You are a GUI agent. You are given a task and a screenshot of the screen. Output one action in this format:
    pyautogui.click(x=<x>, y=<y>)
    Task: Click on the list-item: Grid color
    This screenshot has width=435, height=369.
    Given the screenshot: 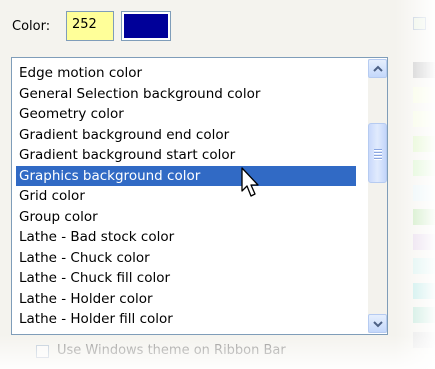 What is the action you would take?
    pyautogui.click(x=186, y=196)
    